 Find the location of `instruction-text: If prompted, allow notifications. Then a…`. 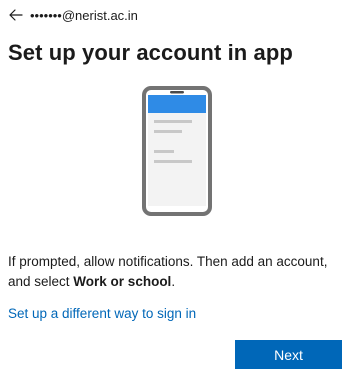

instruction-text: If prompted, allow notifications. Then a… is located at coordinates (168, 271).